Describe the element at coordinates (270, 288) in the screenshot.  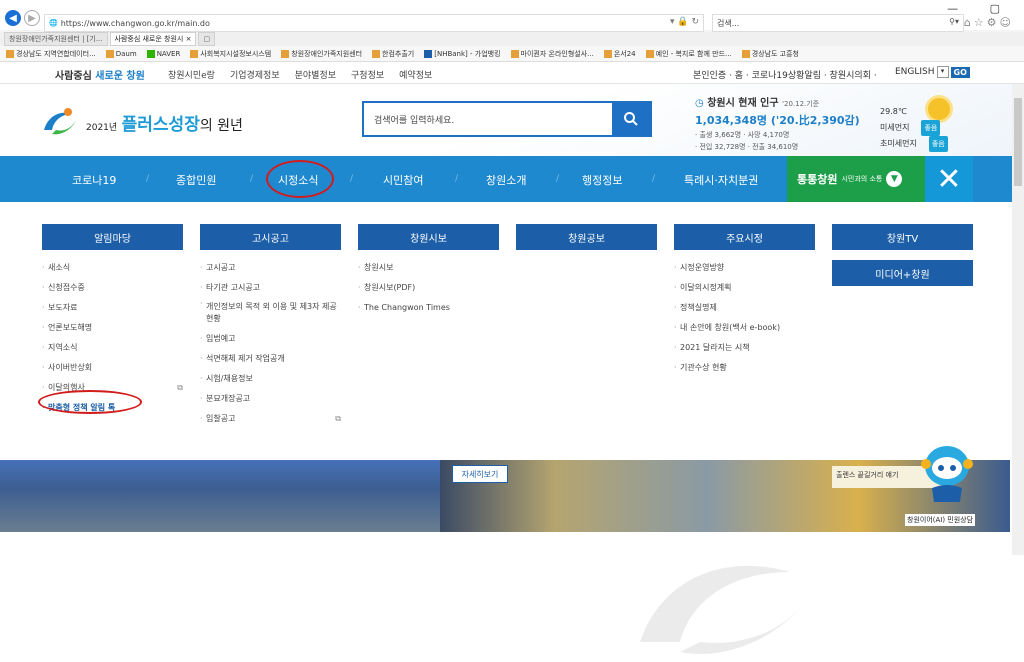
I see `menu-link: 타기관 고시공고` at that location.